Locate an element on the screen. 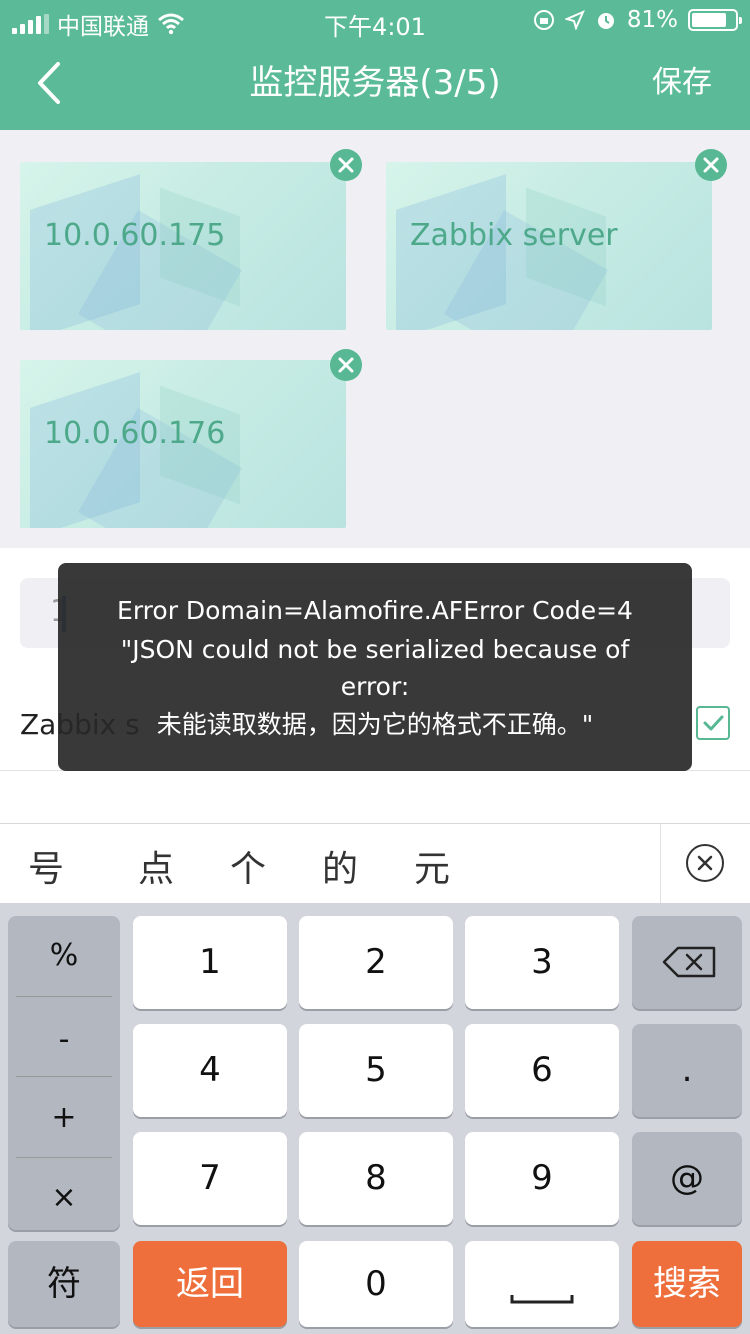  back-key: 返回 is located at coordinates (210, 1284).